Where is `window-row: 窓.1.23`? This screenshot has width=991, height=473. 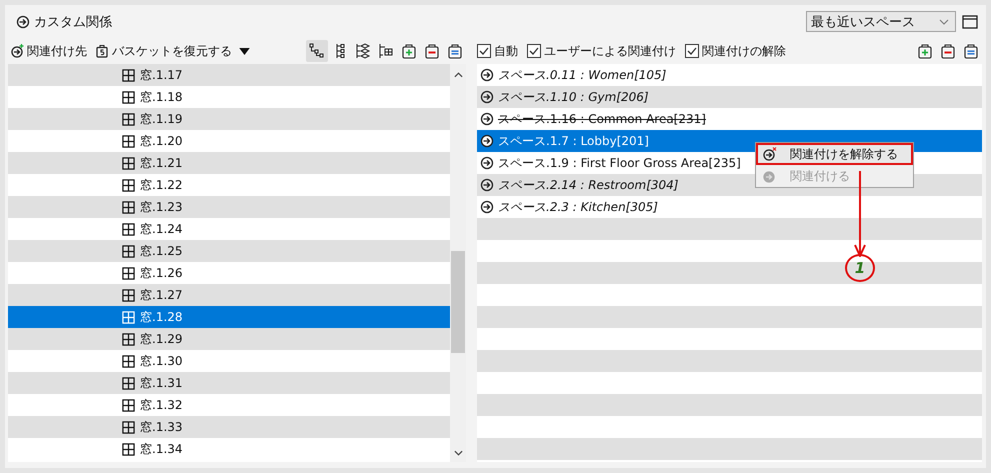 window-row: 窓.1.23 is located at coordinates (229, 207).